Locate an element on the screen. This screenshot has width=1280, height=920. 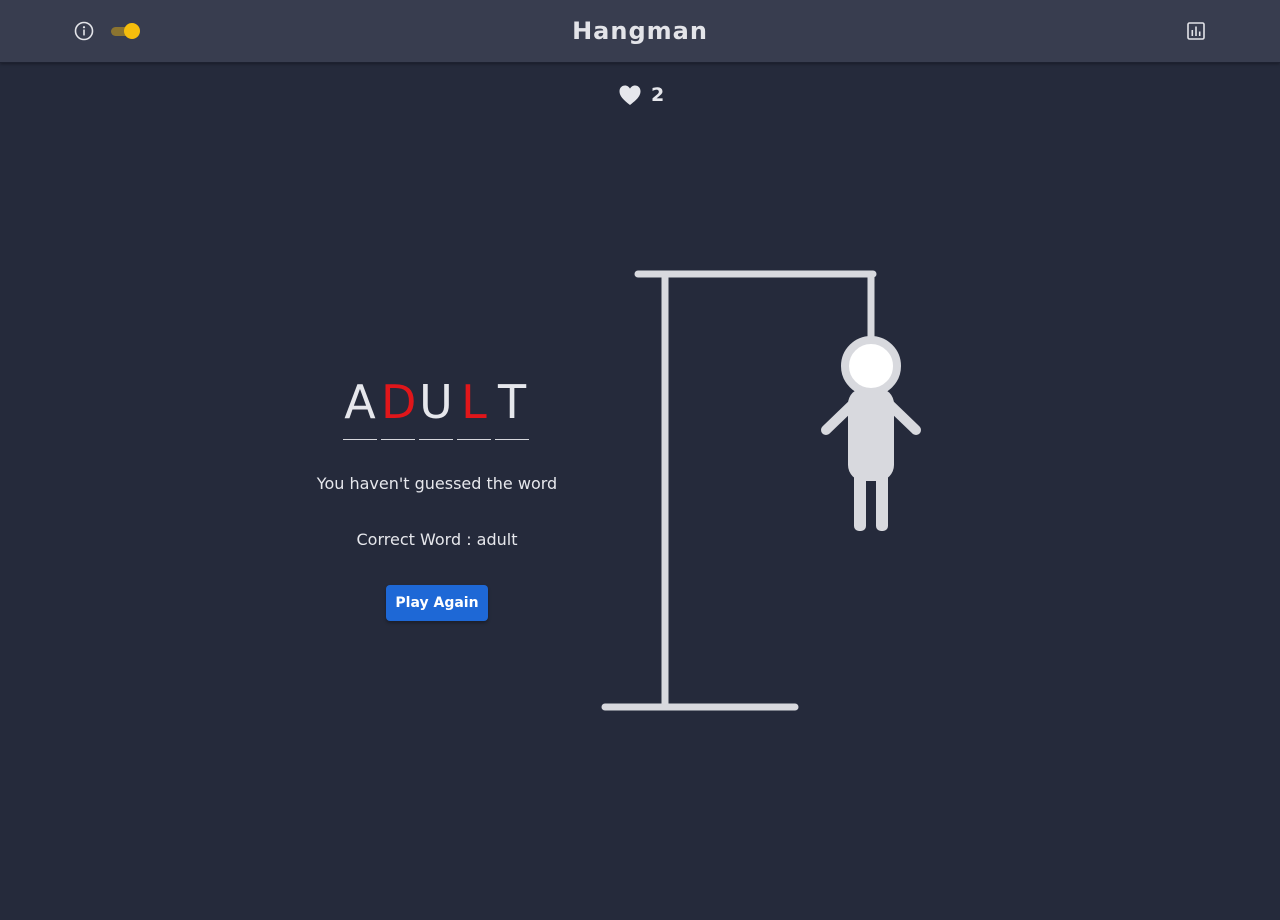
play-again-button: Play Again is located at coordinates (437, 603).